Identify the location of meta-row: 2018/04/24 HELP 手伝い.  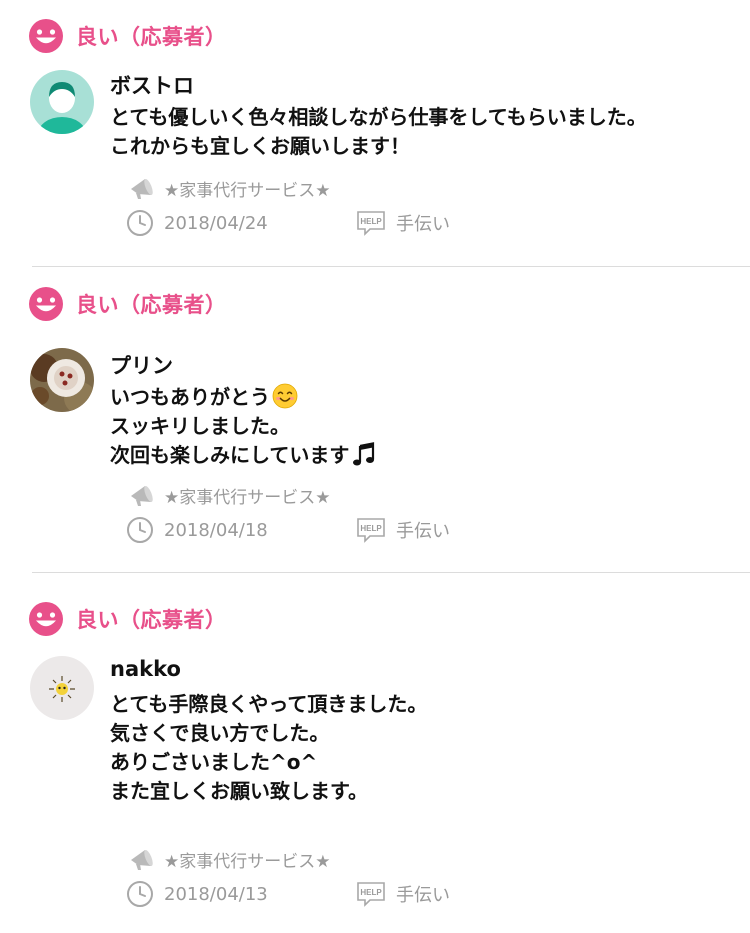
(376, 223).